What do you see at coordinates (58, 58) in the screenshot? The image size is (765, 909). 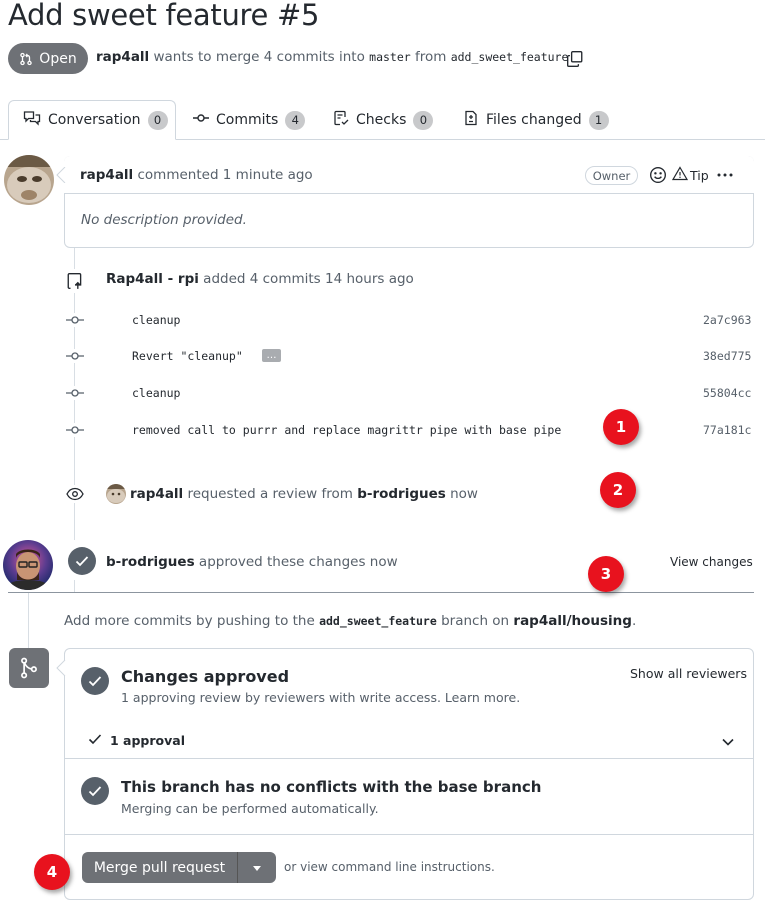 I see `pr-state-label: Open` at bounding box center [58, 58].